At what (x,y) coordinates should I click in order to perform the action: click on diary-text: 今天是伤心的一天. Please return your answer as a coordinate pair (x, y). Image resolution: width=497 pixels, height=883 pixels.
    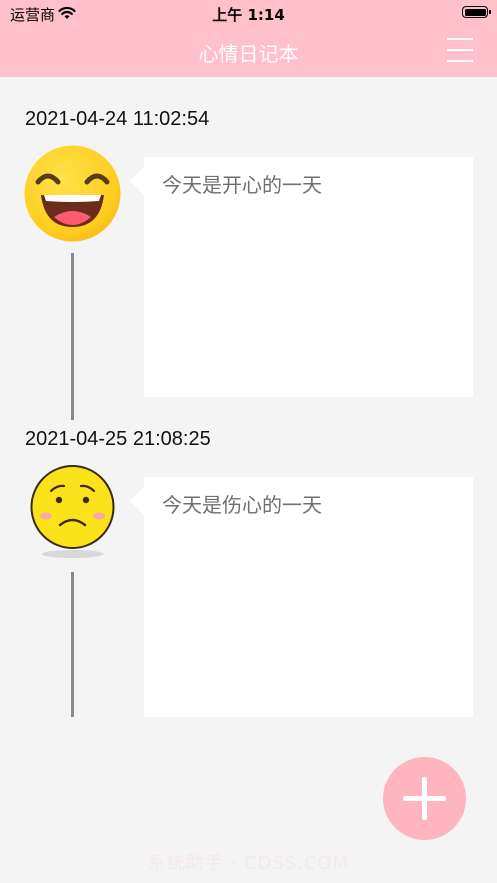
    Looking at the image, I should click on (242, 505).